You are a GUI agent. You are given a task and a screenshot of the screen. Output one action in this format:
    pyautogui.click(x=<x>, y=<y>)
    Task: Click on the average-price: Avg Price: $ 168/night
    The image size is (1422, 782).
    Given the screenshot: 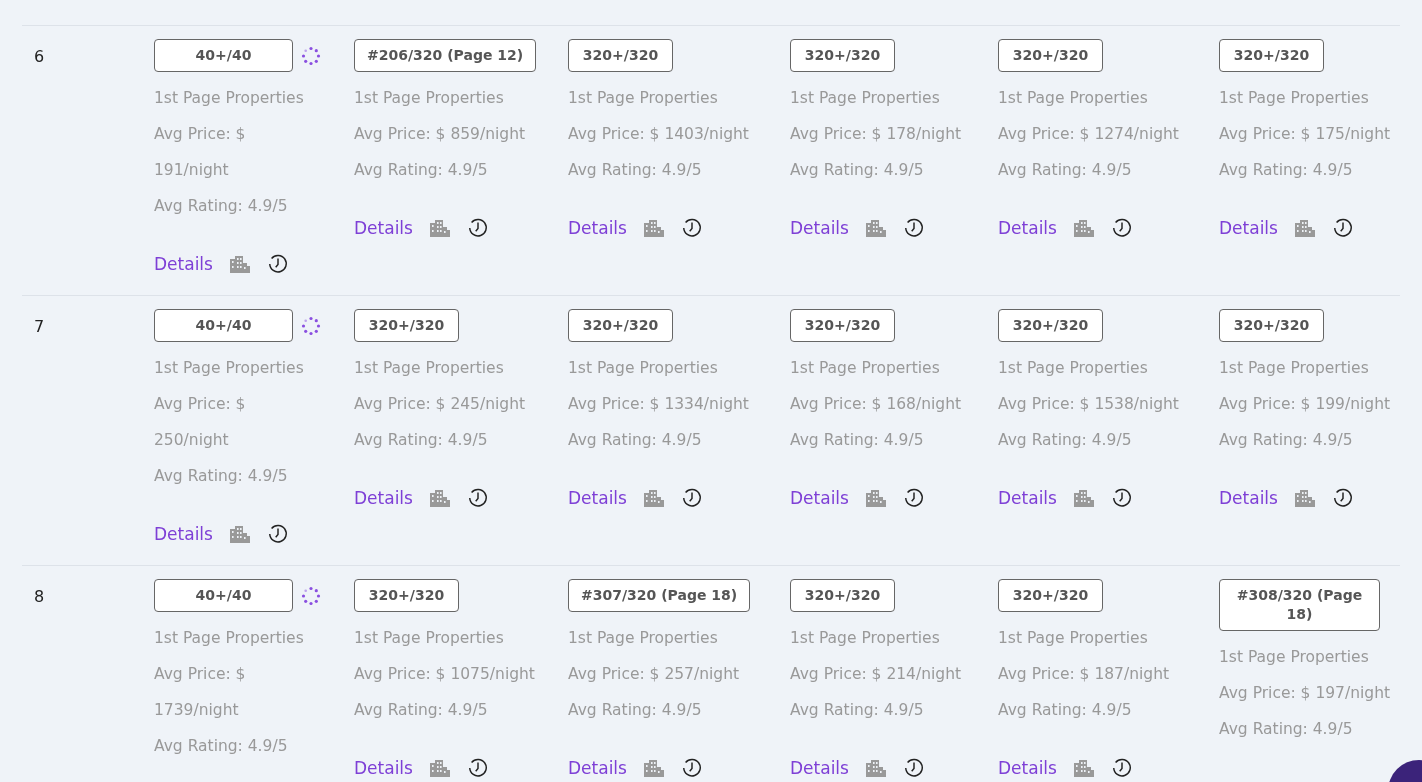 What is the action you would take?
    pyautogui.click(x=876, y=404)
    